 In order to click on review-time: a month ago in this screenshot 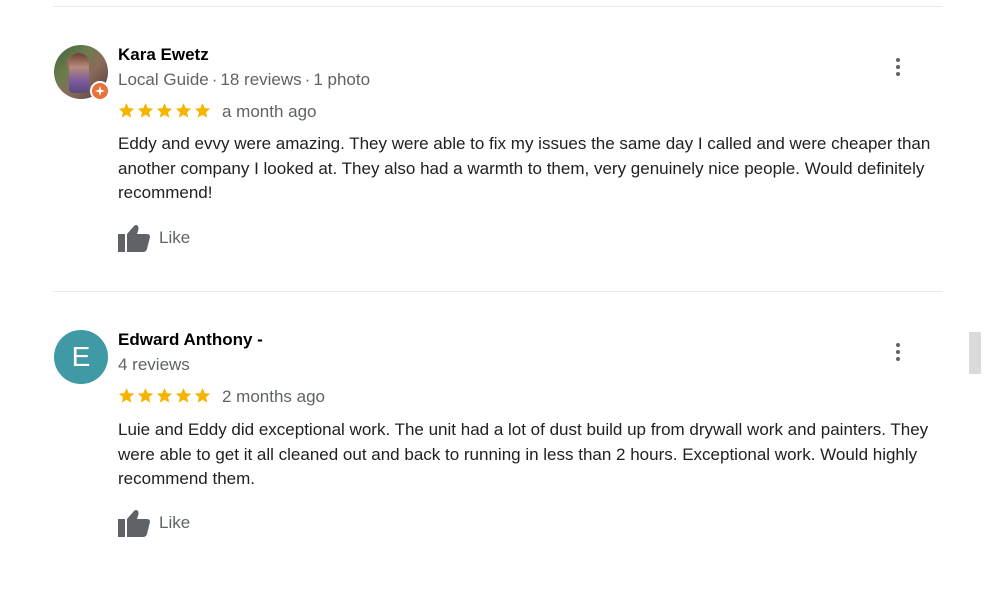, I will do `click(269, 111)`.